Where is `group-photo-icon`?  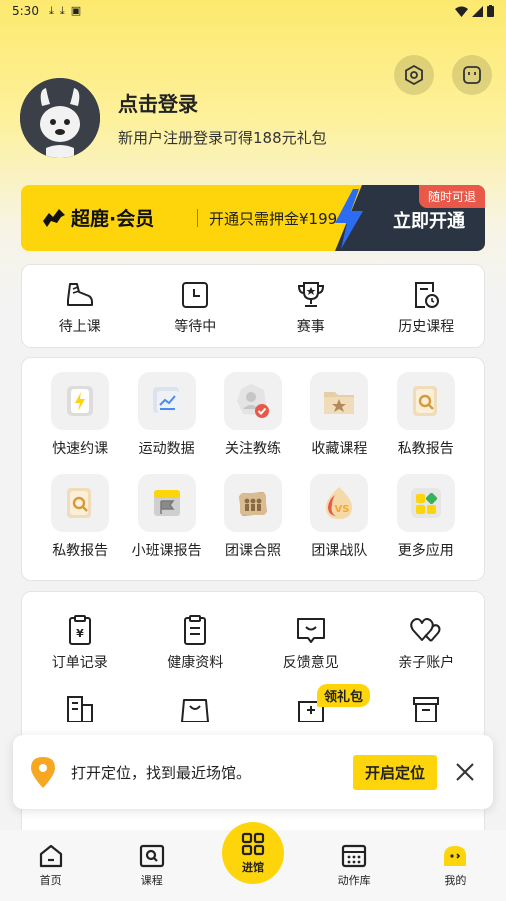 group-photo-icon is located at coordinates (253, 504).